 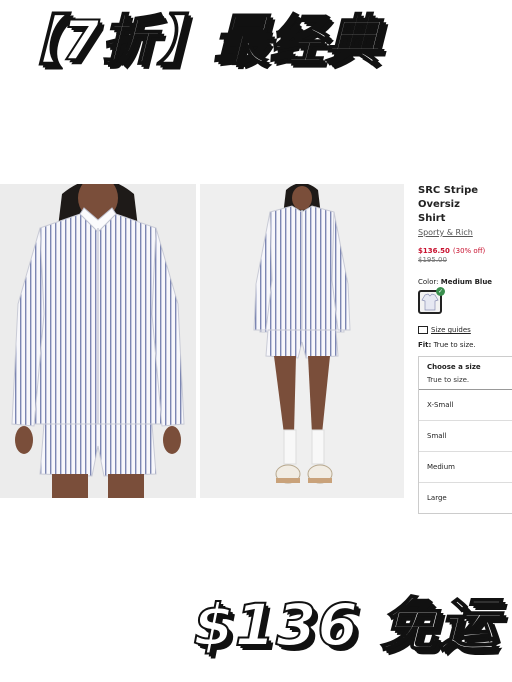 I want to click on promo-title-banner: 【7折】最经典, so click(x=193, y=40).